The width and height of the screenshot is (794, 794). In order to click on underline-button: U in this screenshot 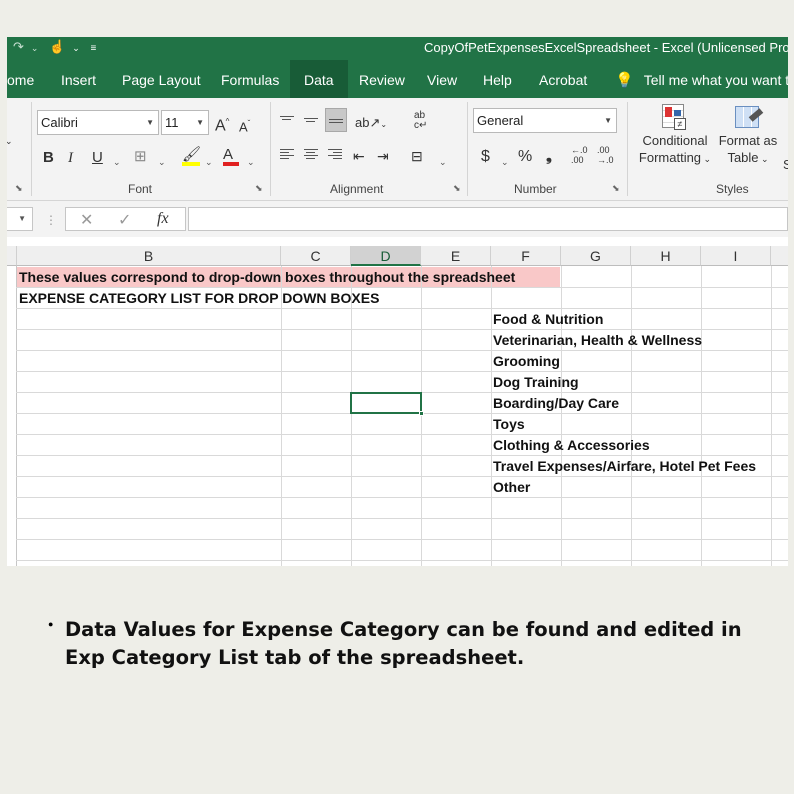, I will do `click(97, 158)`.